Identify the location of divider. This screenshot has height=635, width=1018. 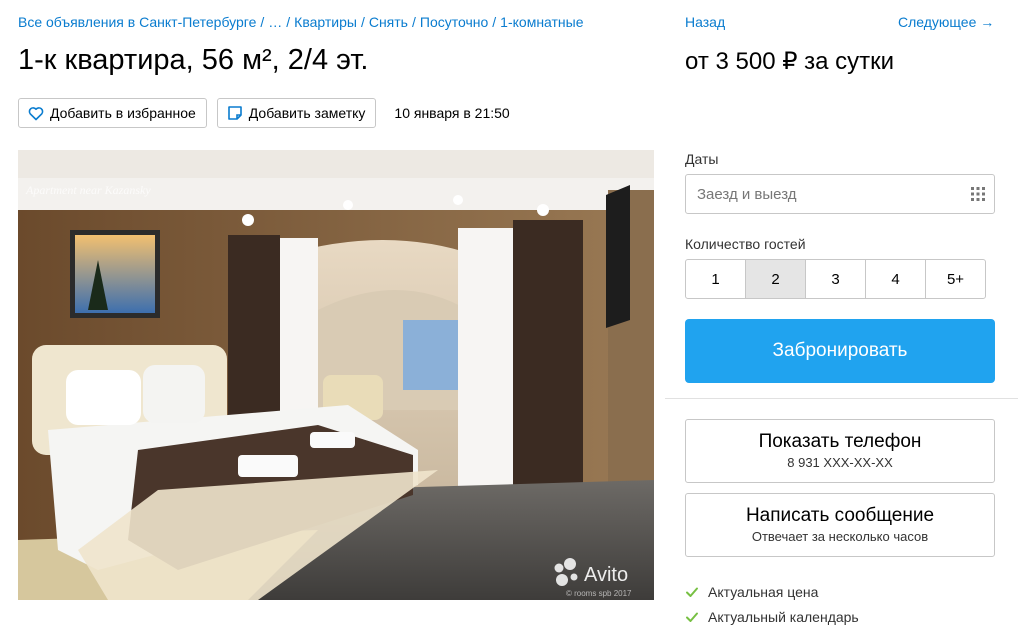
(841, 398).